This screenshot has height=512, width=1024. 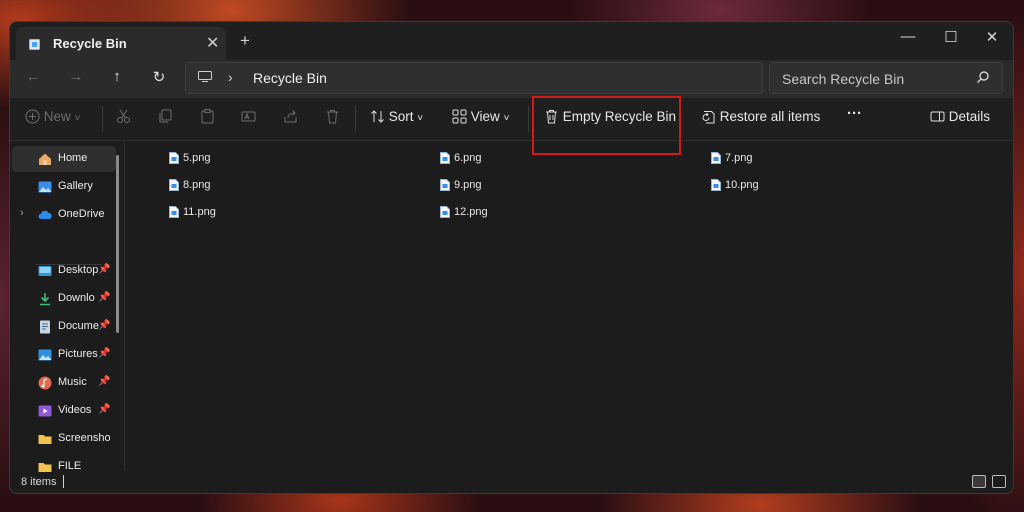 What do you see at coordinates (474, 78) in the screenshot?
I see `address-bar: › Recycle Bin` at bounding box center [474, 78].